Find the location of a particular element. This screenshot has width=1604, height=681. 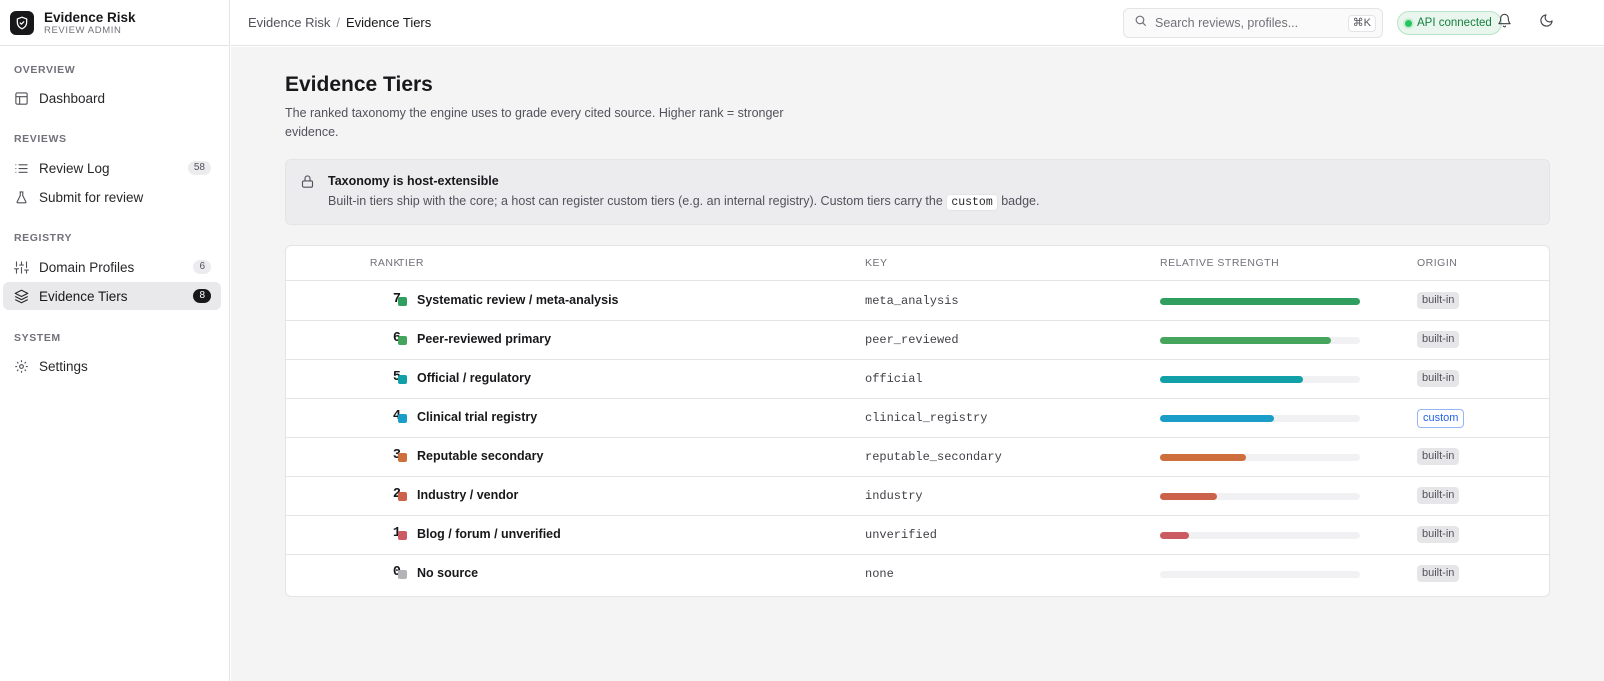

tier-name-cell: Systematic review / meta-analysis is located at coordinates (518, 300).